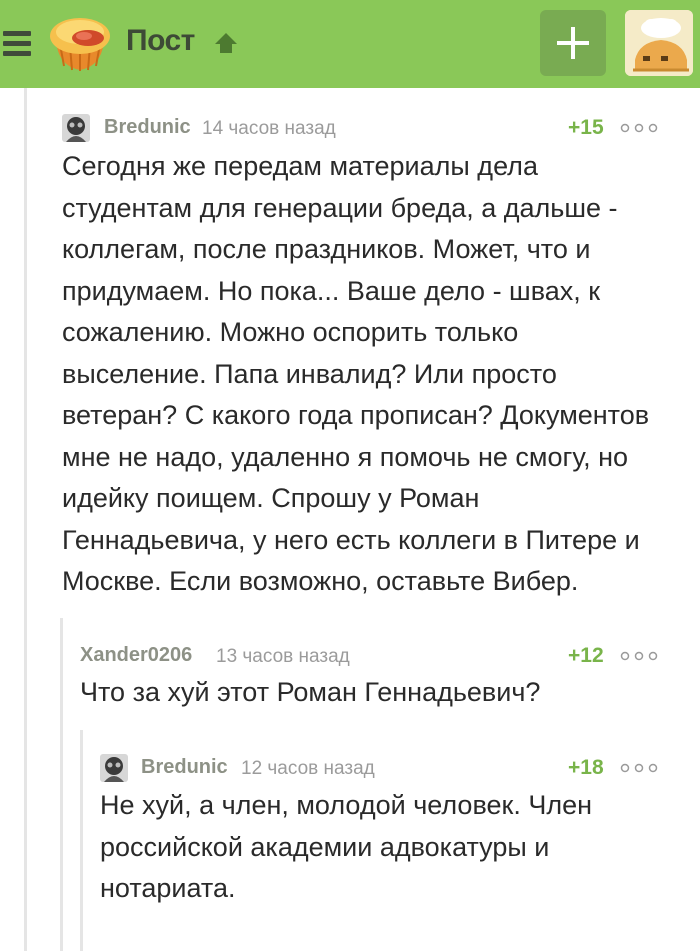 Image resolution: width=700 pixels, height=951 pixels. Describe the element at coordinates (308, 768) in the screenshot. I see `comment-timestamp: 12 часов назад` at that location.